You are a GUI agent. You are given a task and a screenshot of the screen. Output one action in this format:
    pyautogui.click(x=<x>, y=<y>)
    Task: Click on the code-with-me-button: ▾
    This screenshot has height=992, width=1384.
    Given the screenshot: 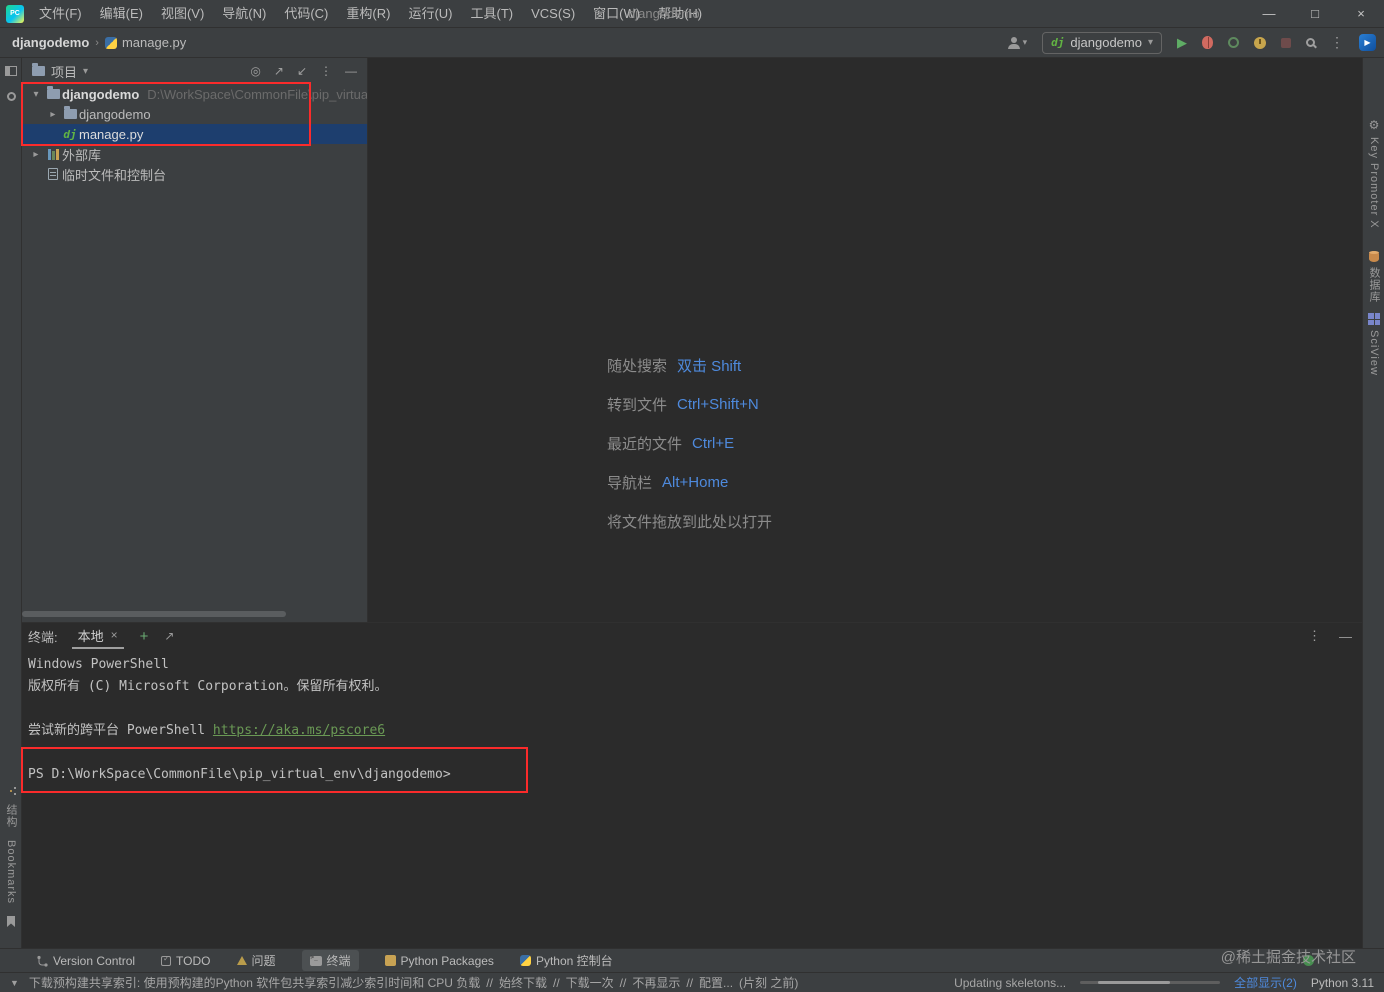 What is the action you would take?
    pyautogui.click(x=1017, y=42)
    